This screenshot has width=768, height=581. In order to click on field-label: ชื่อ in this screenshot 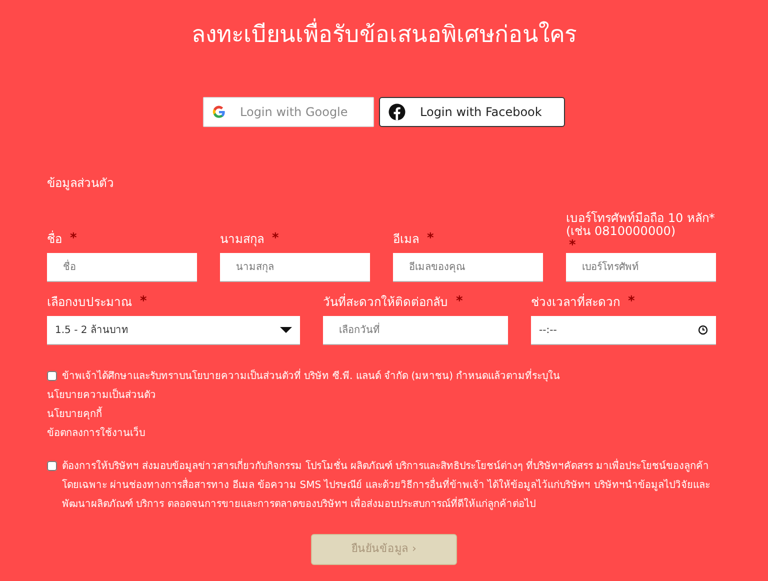, I will do `click(54, 239)`.